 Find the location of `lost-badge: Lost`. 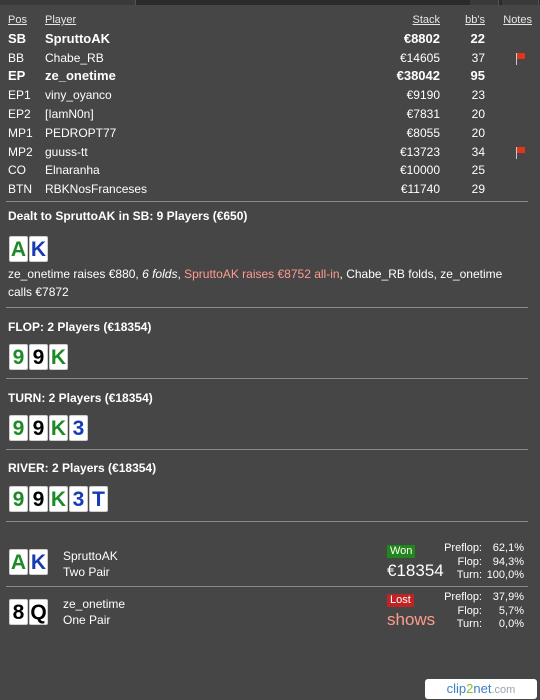

lost-badge: Lost is located at coordinates (400, 600).